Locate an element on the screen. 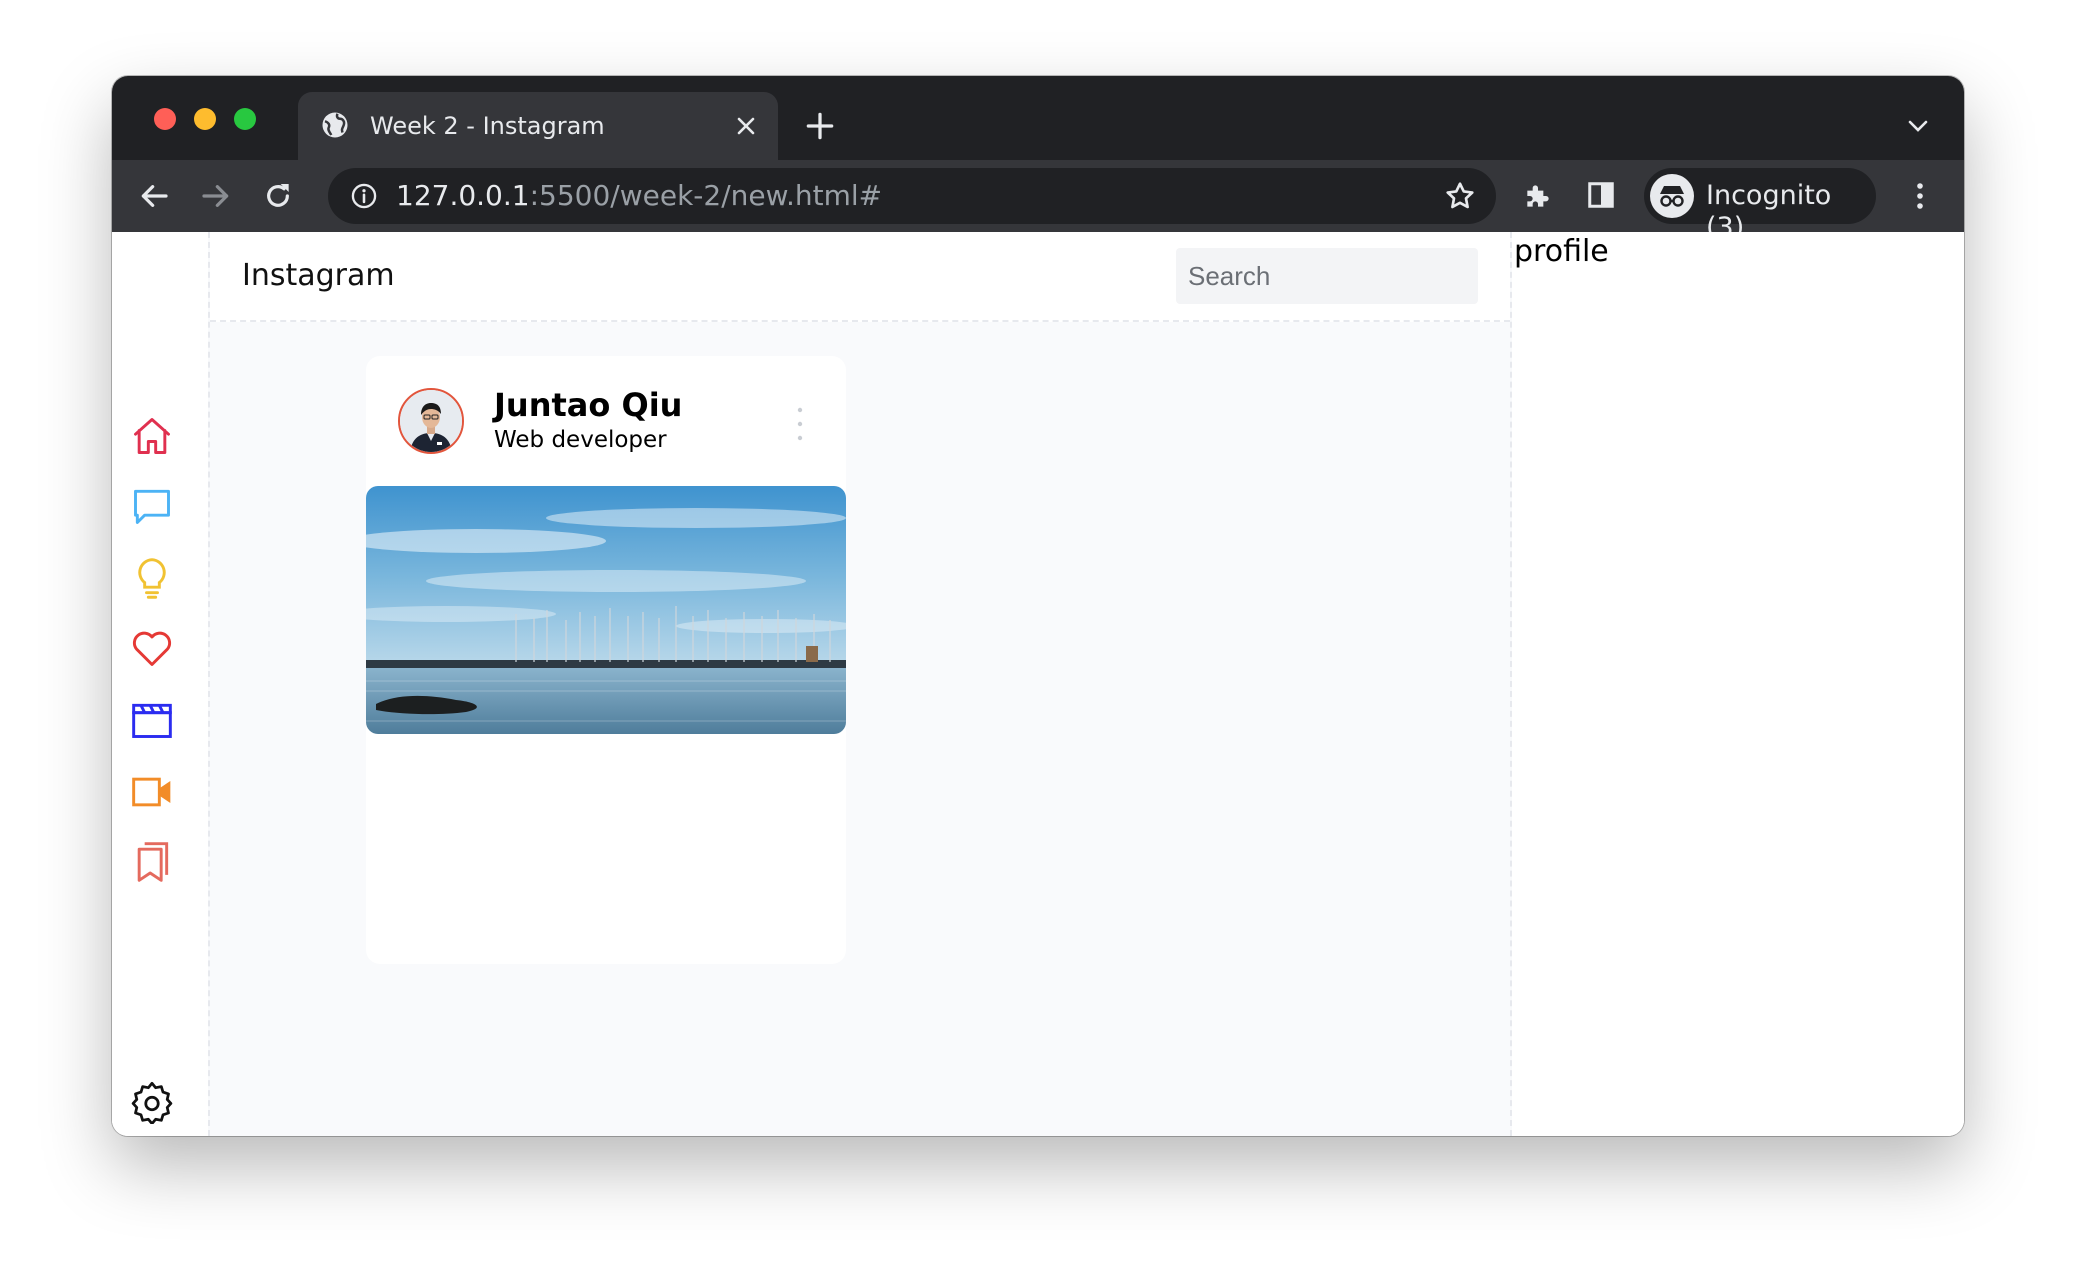 This screenshot has height=1284, width=2074. info-icon is located at coordinates (364, 196).